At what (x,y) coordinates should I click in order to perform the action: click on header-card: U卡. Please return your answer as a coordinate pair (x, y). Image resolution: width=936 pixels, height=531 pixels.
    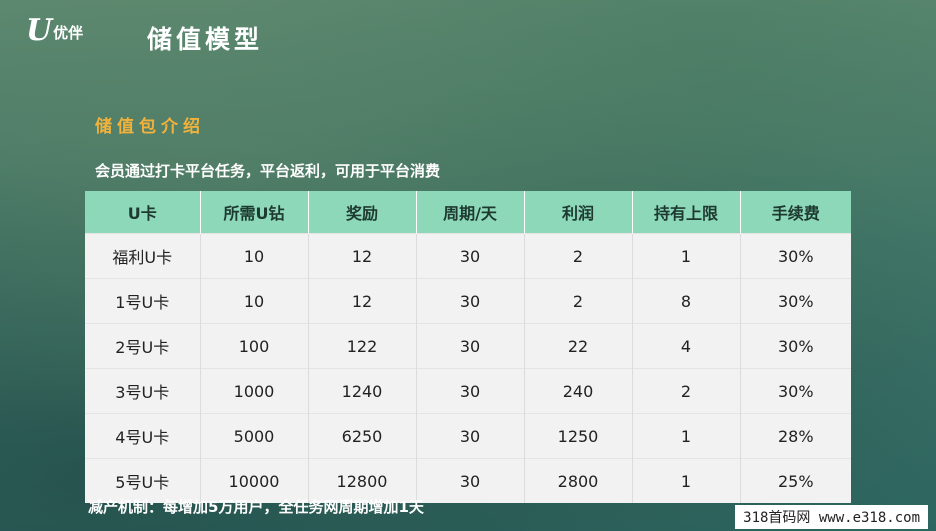
    Looking at the image, I should click on (143, 212).